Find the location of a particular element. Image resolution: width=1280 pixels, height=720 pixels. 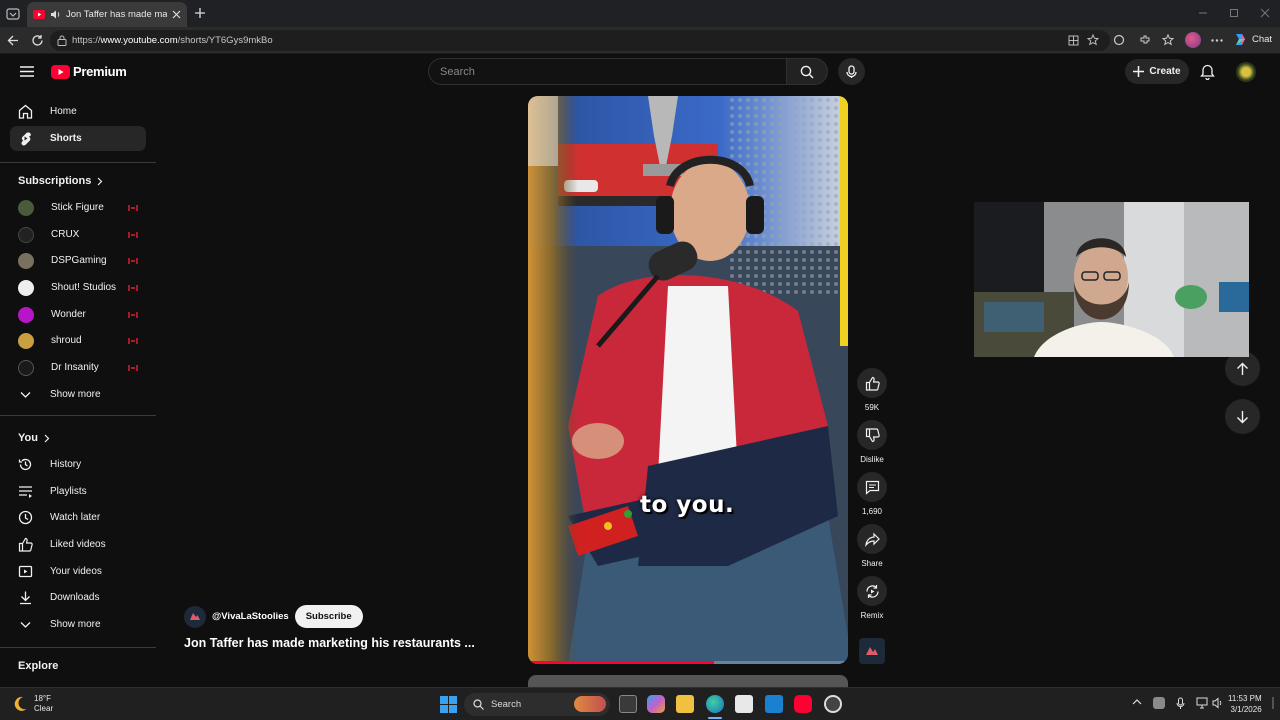

sidebar-item-label: Shorts is located at coordinates (66, 138).